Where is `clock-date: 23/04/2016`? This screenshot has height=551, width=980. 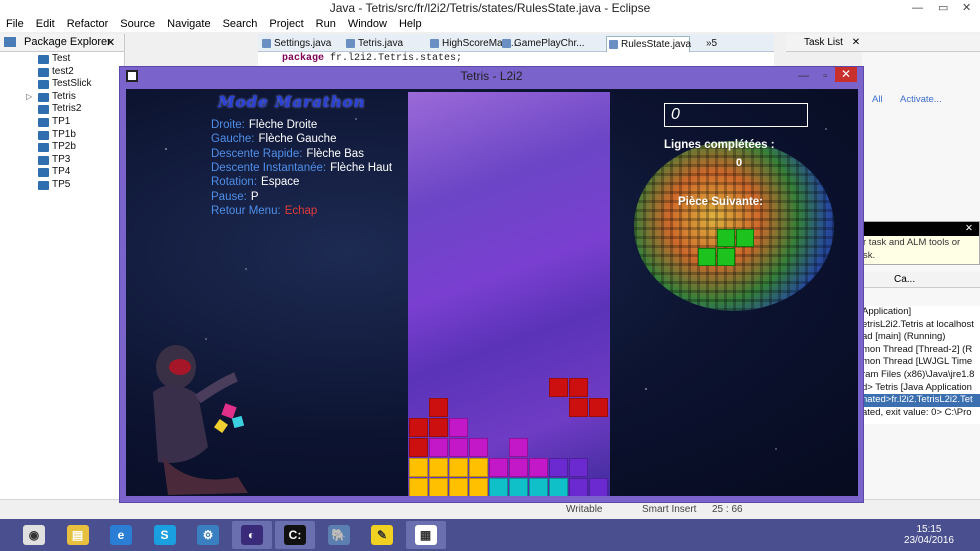 clock-date: 23/04/2016 is located at coordinates (928, 540).